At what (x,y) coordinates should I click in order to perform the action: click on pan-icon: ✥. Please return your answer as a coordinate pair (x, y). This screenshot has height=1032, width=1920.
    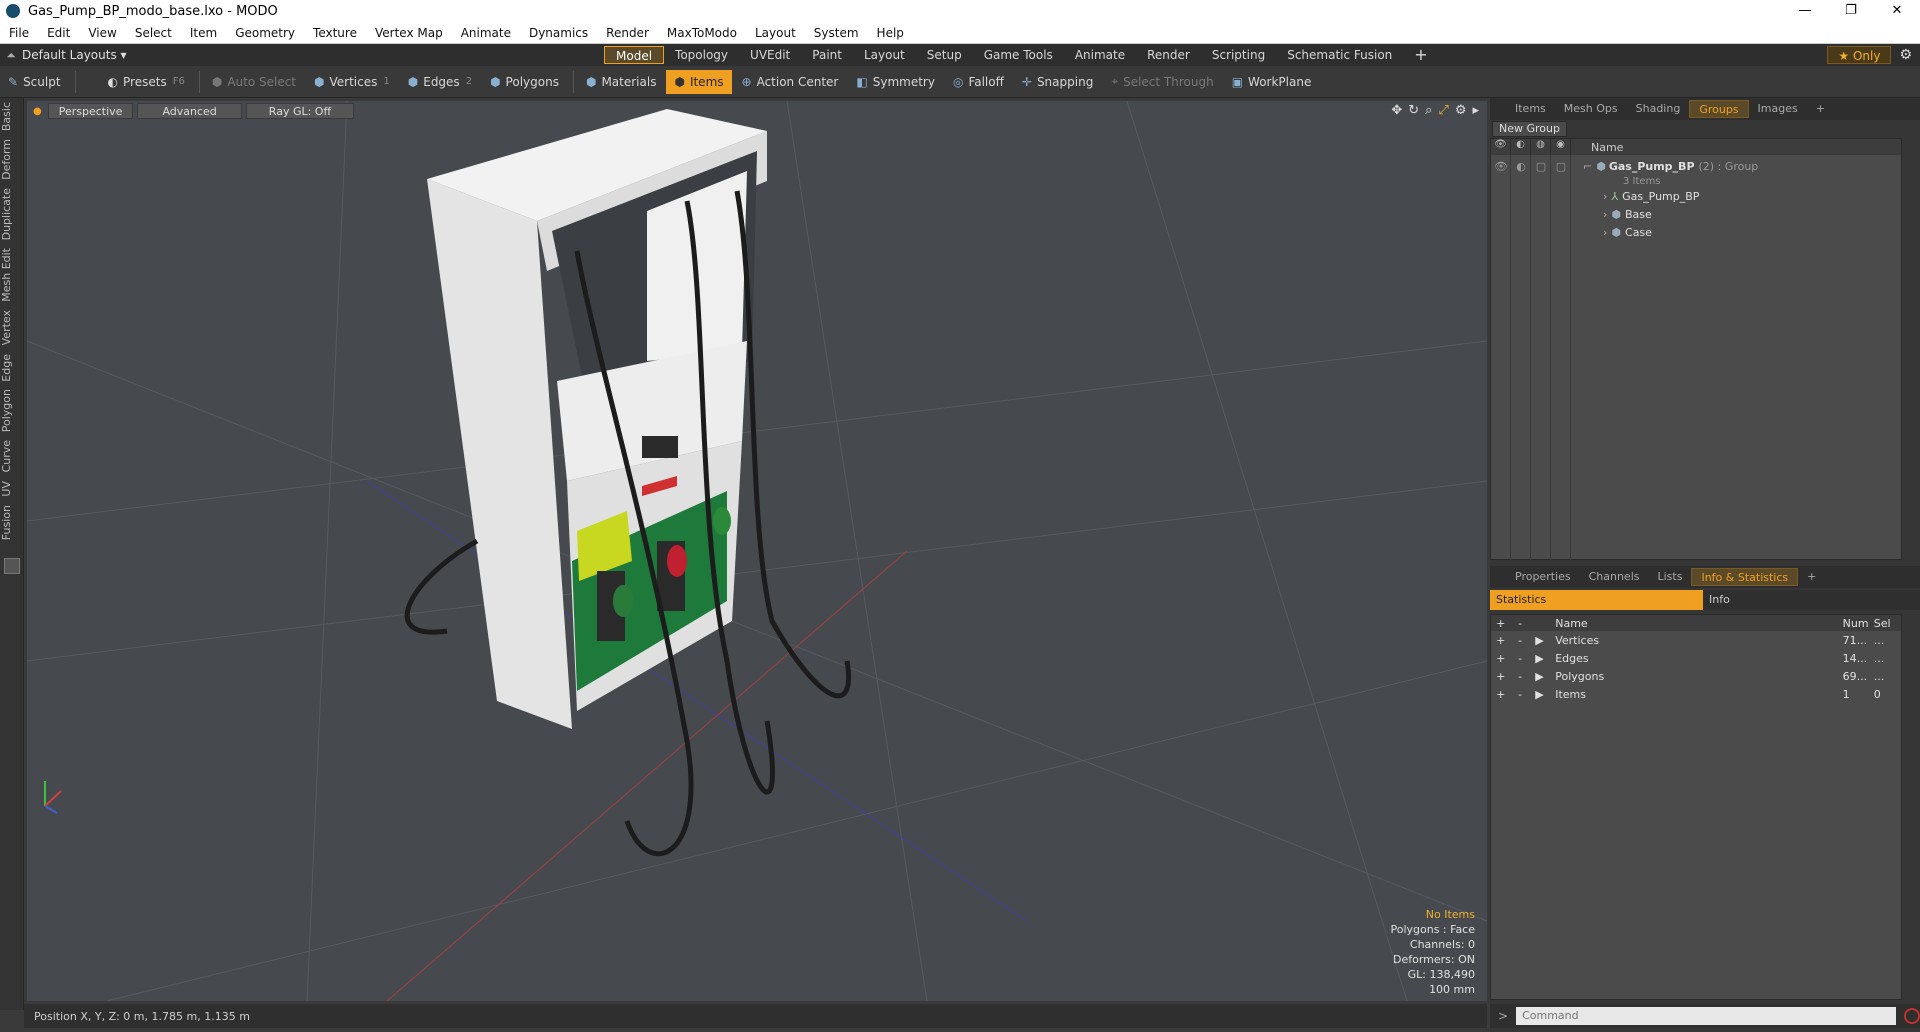
    Looking at the image, I should click on (1396, 110).